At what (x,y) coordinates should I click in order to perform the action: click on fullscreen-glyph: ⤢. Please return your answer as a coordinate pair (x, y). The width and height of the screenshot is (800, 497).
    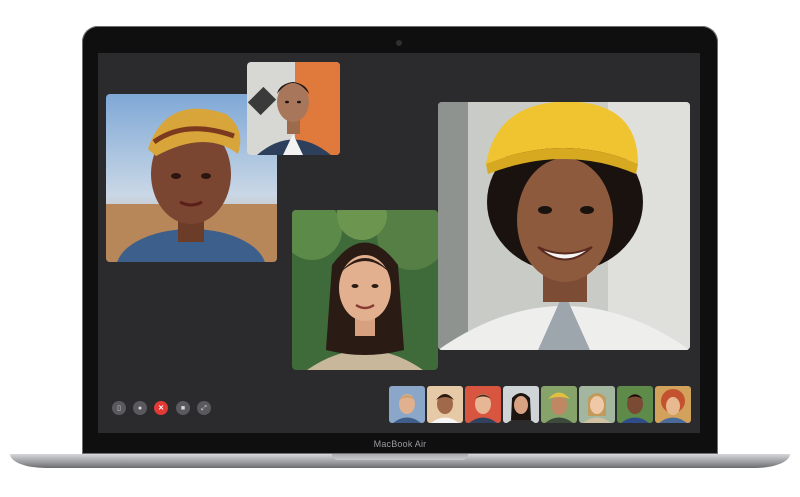
    Looking at the image, I should click on (204, 408).